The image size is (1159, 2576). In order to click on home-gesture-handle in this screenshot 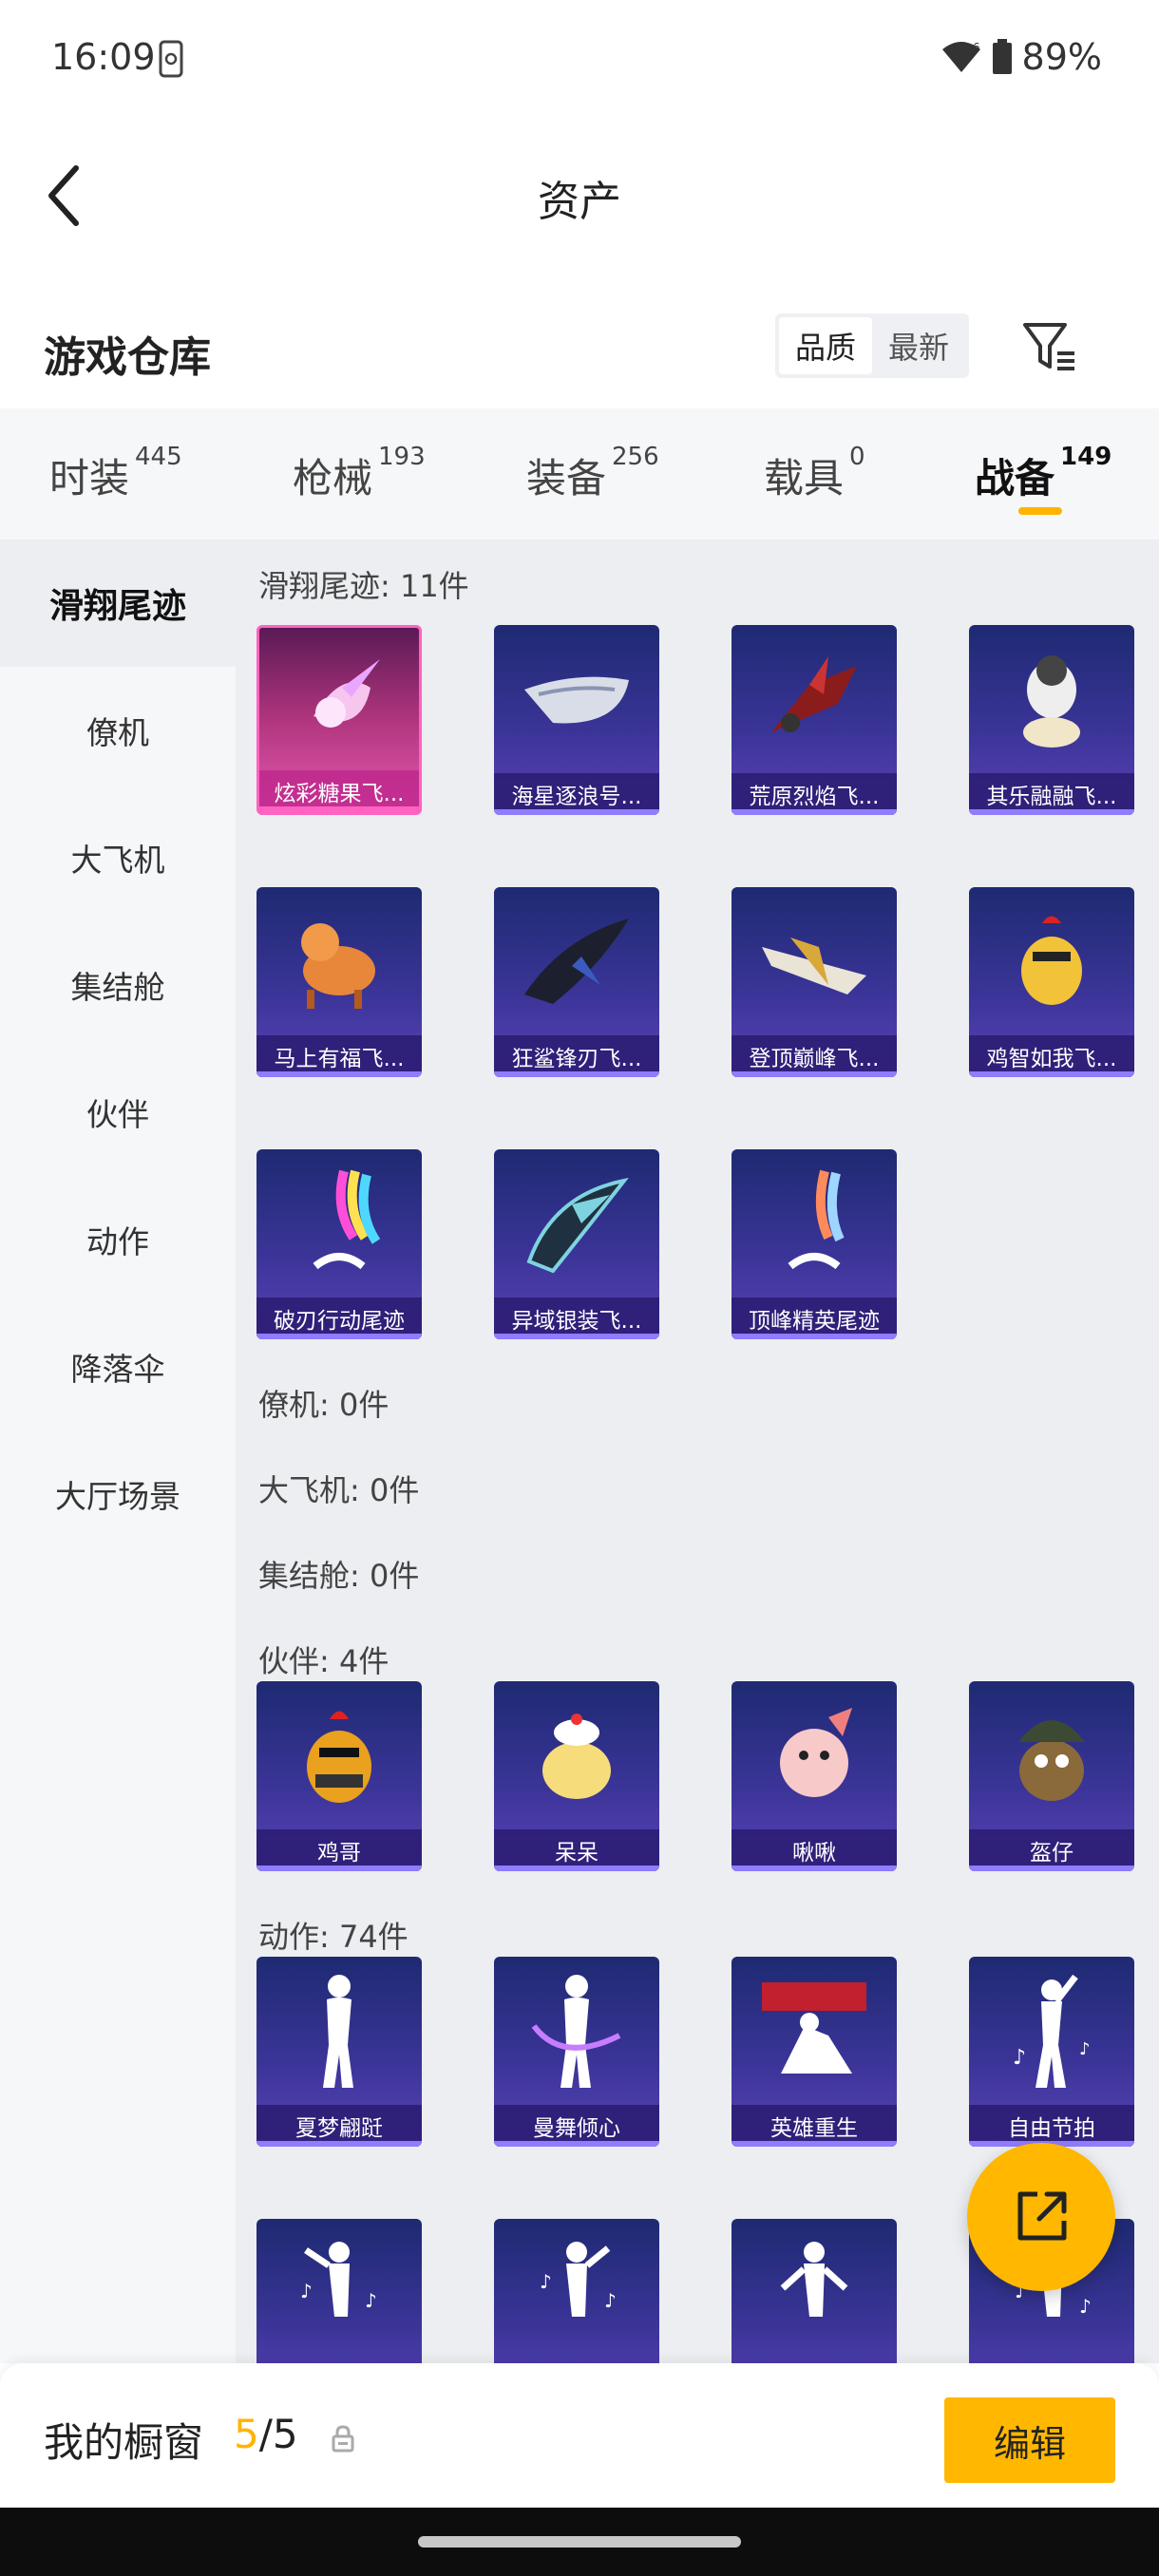, I will do `click(579, 2542)`.